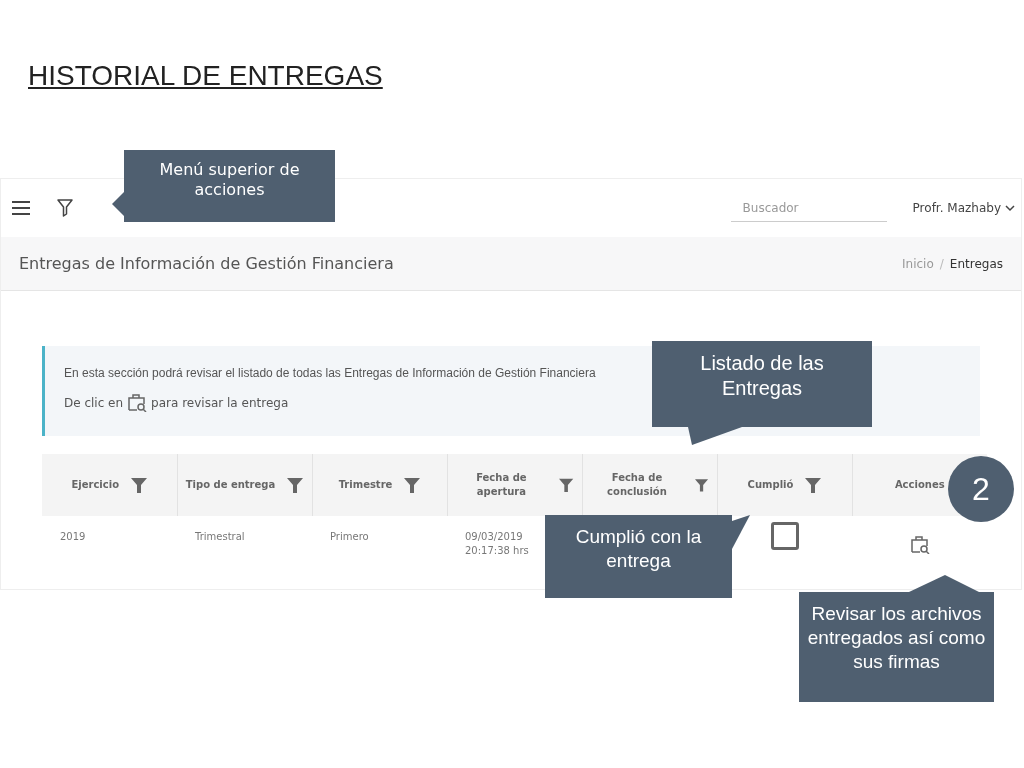 The width and height of the screenshot is (1024, 768). Describe the element at coordinates (205, 76) in the screenshot. I see `slide-title: HISTORIAL DE ENTREGAS` at that location.